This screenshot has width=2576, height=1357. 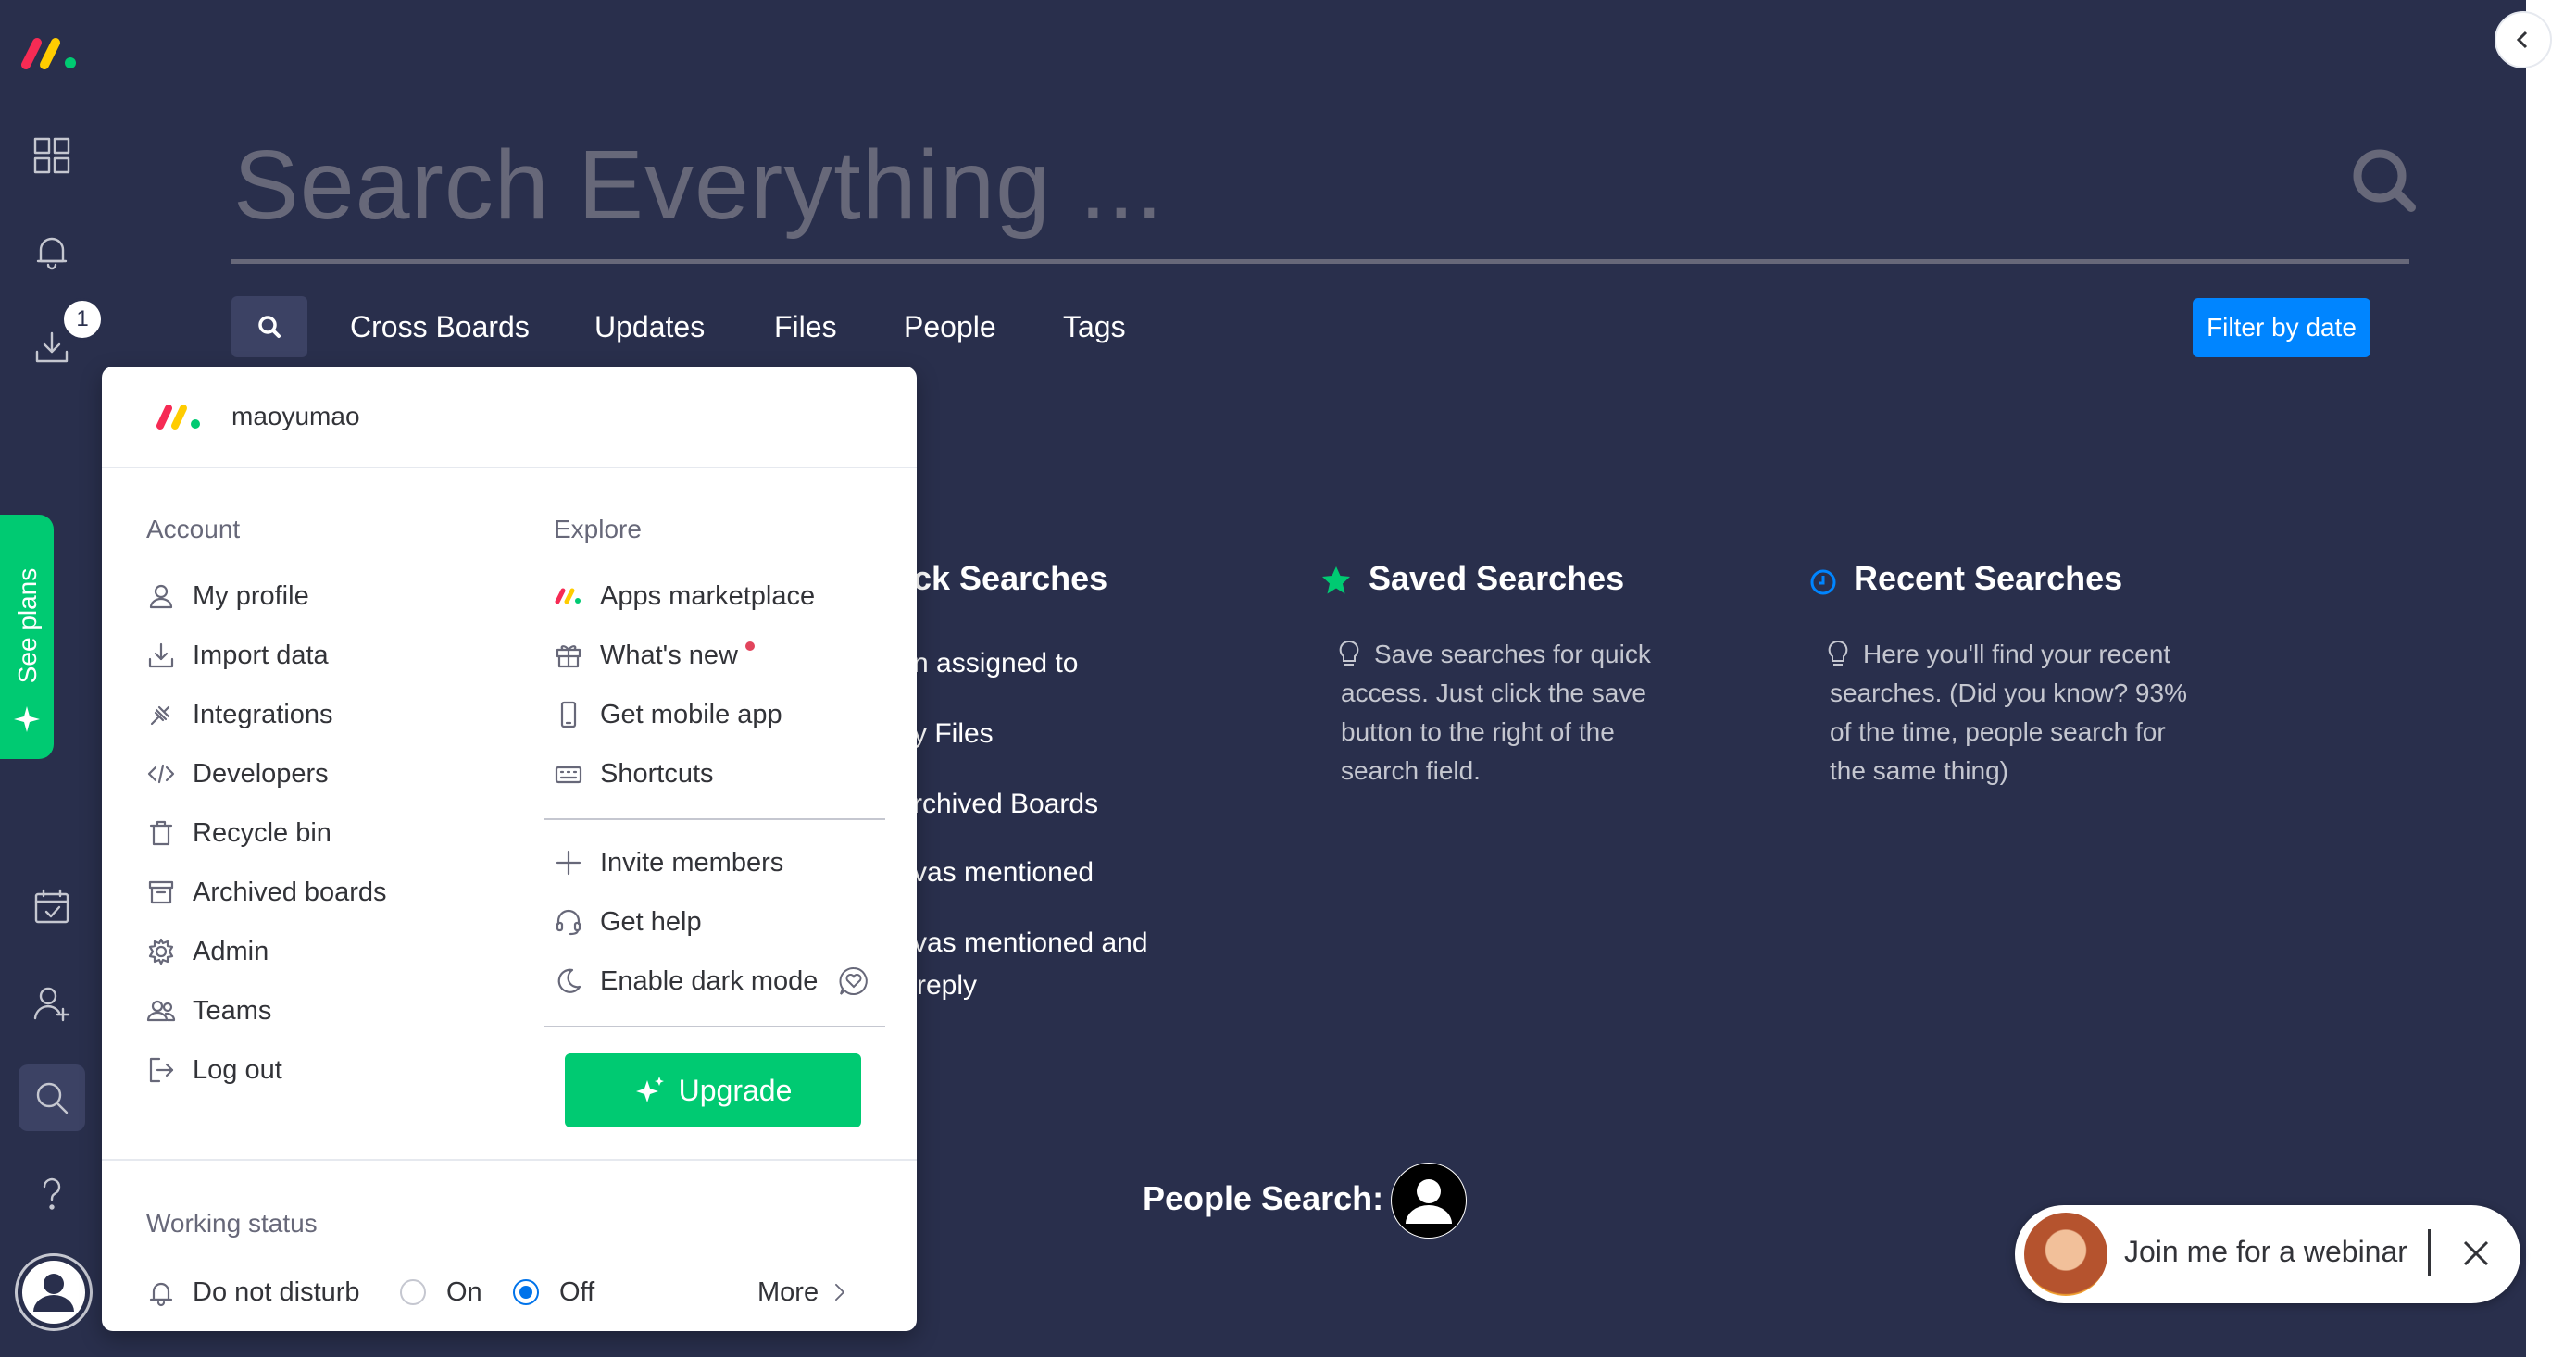 What do you see at coordinates (276, 1292) in the screenshot?
I see `do-not-disturb-label: Do not disturb` at bounding box center [276, 1292].